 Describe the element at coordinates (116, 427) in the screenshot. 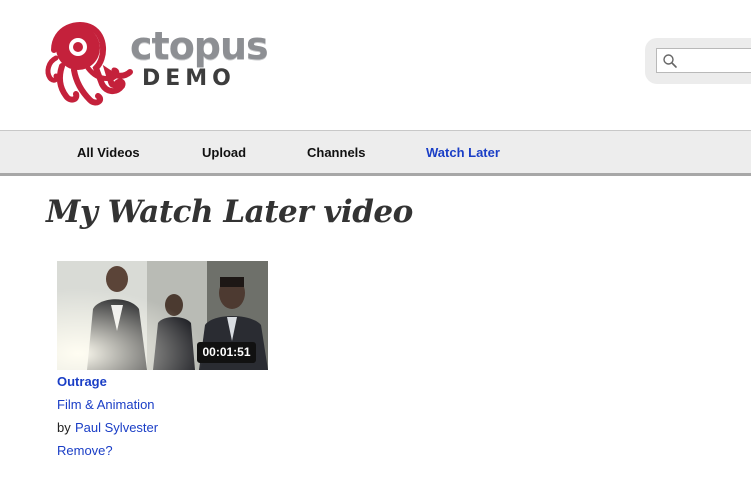

I see `video-author-link: Paul Sylvester` at that location.